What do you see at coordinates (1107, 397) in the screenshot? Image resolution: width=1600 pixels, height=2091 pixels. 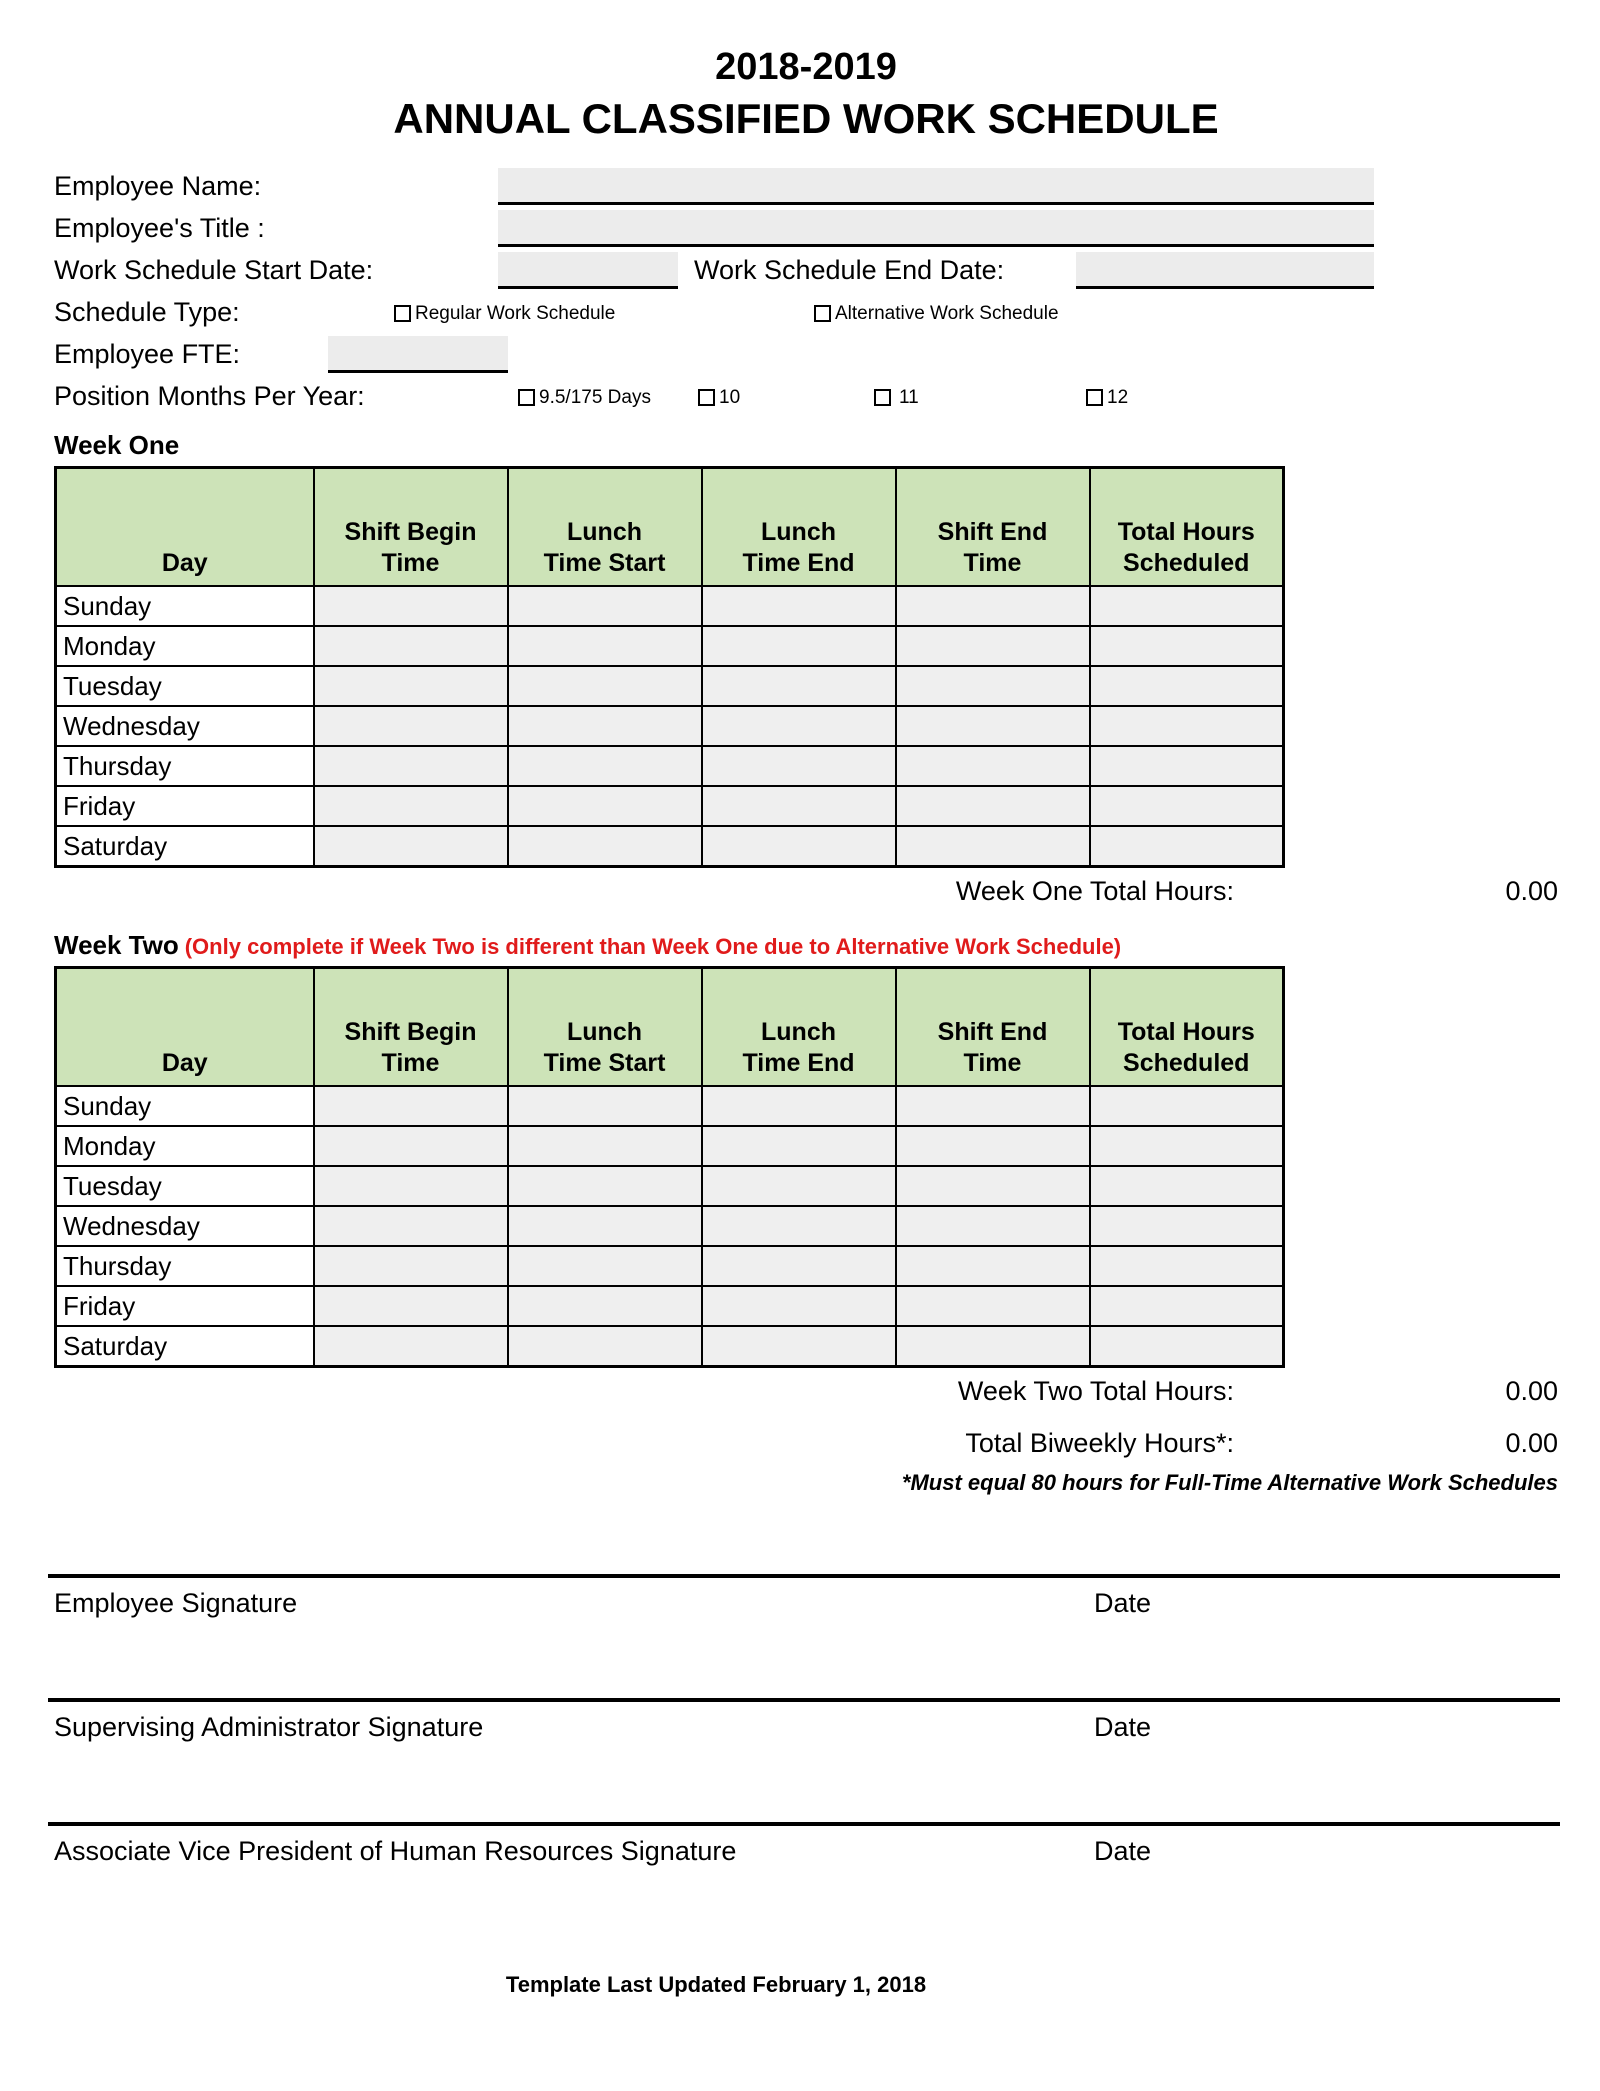 I see `position-months-option-12: 12` at bounding box center [1107, 397].